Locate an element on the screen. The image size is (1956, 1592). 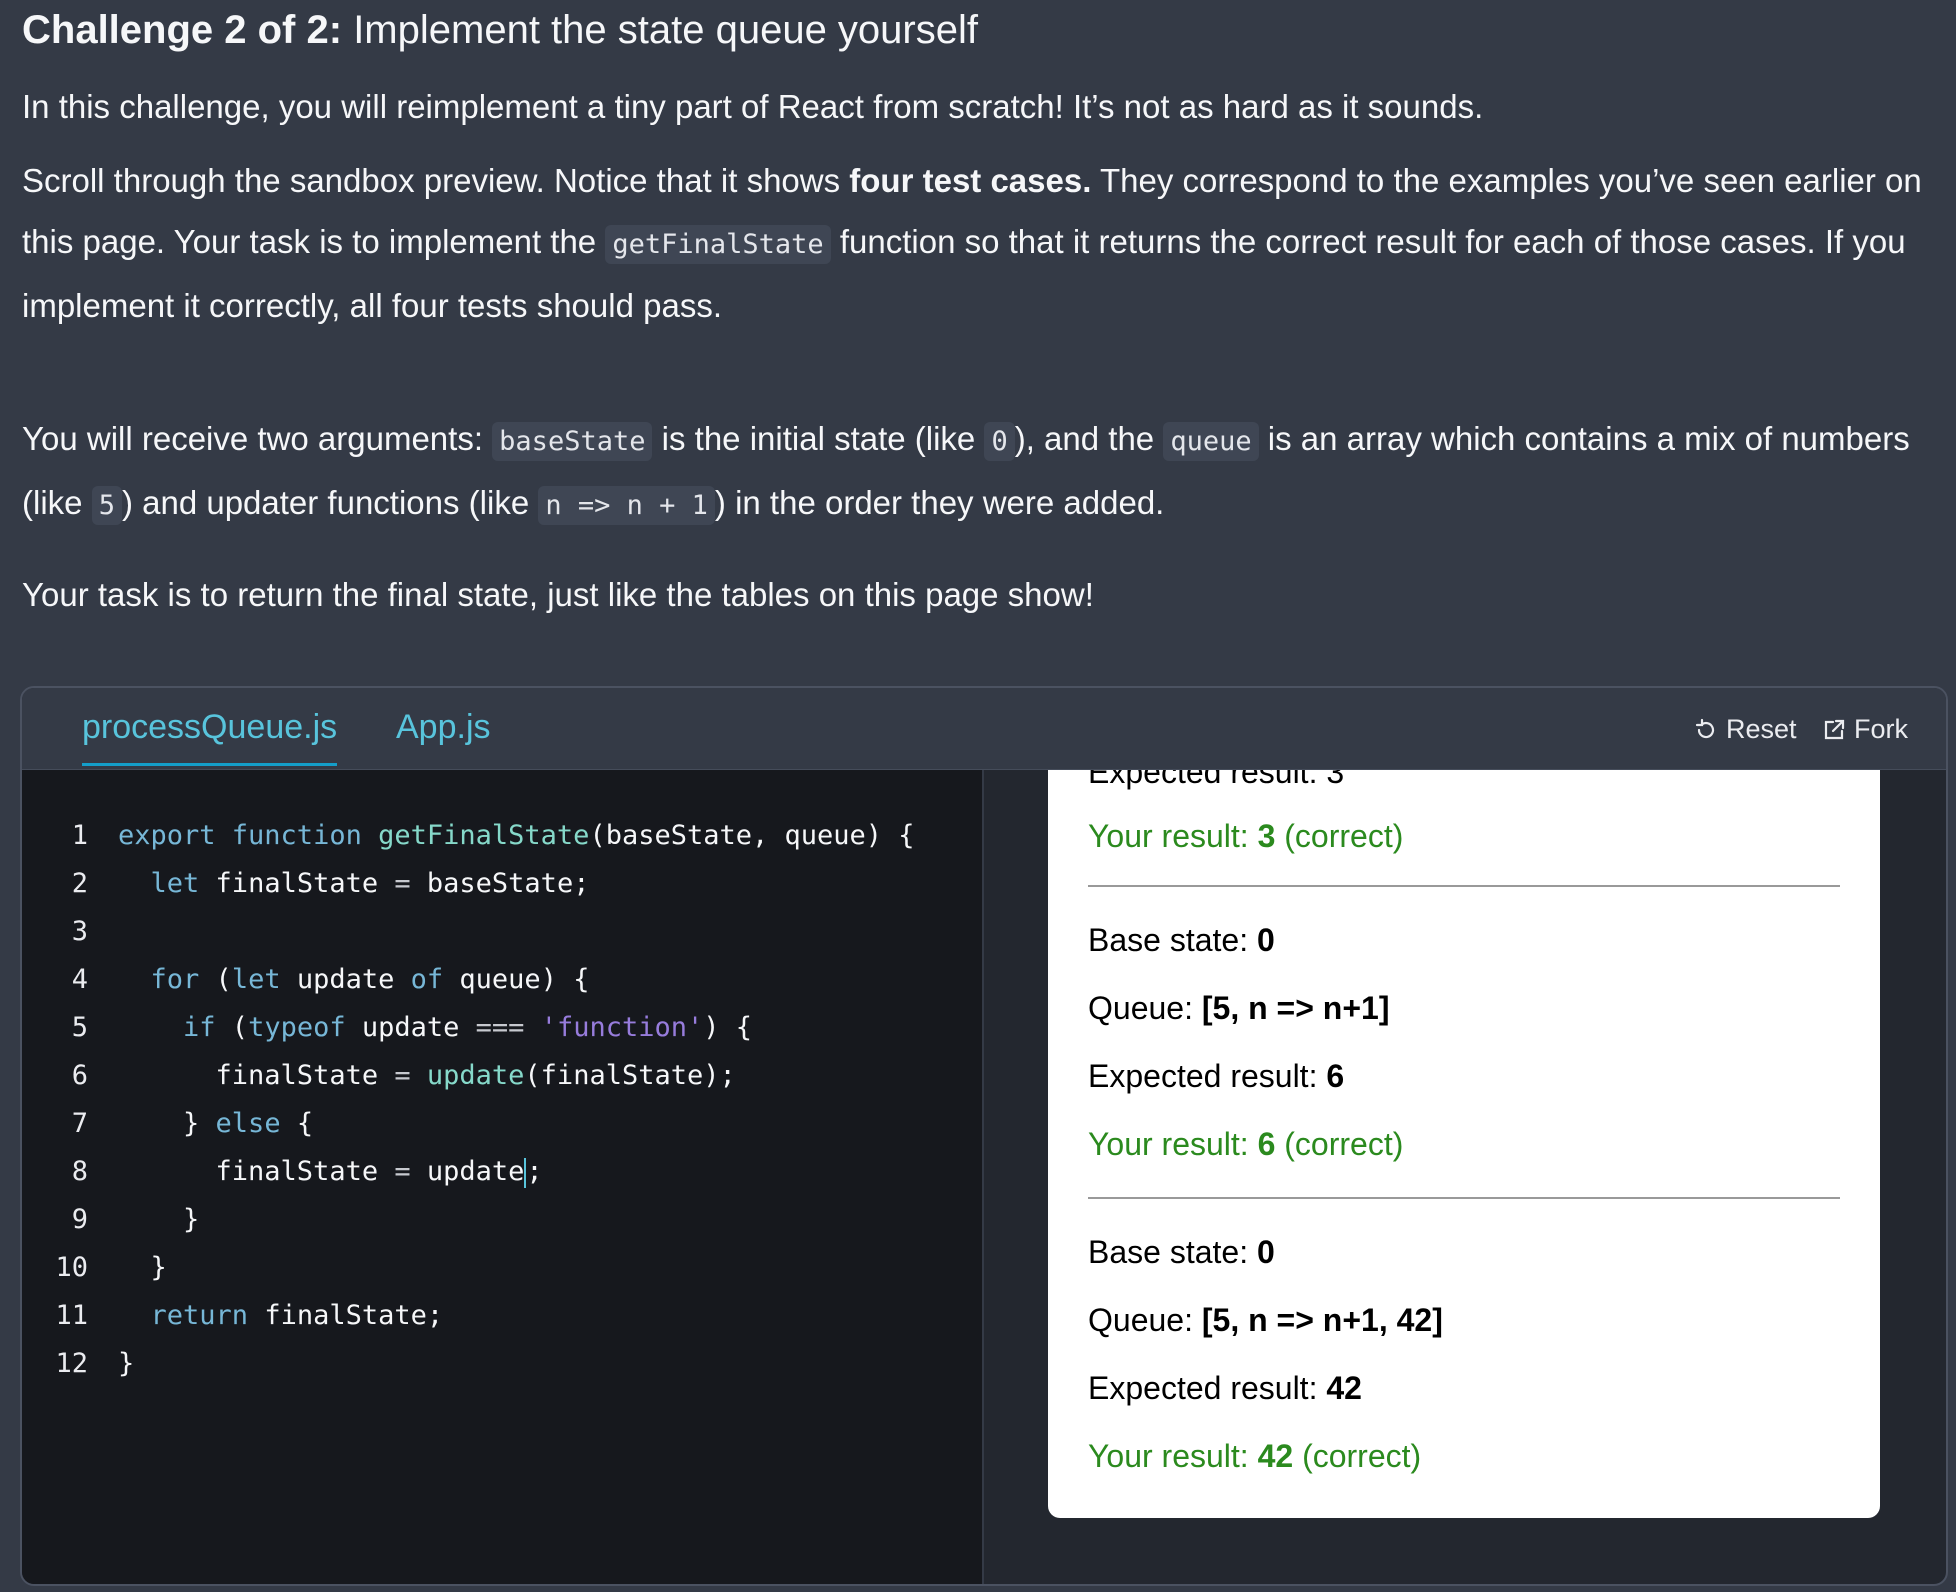
external-link-icon is located at coordinates (1834, 729).